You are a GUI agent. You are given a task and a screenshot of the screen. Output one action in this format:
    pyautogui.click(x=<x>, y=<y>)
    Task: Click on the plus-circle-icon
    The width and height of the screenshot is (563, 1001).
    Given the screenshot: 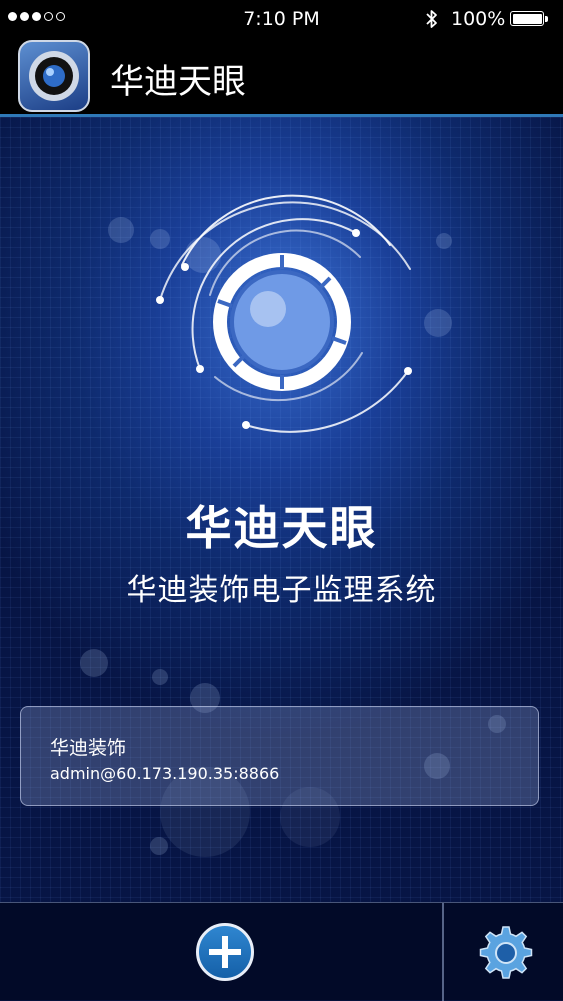 What is the action you would take?
    pyautogui.click(x=225, y=952)
    